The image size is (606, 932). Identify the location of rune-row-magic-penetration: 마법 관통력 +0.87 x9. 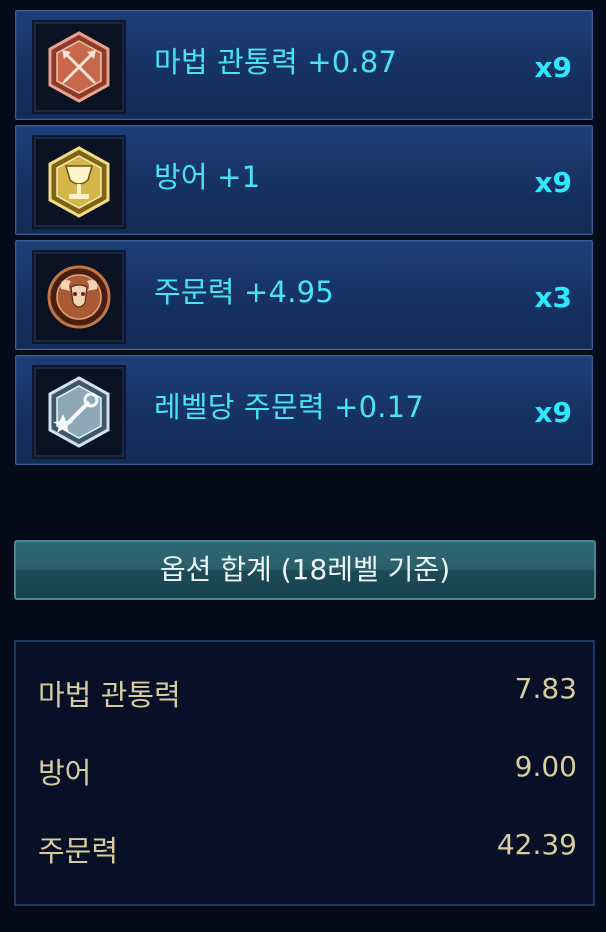
(304, 65).